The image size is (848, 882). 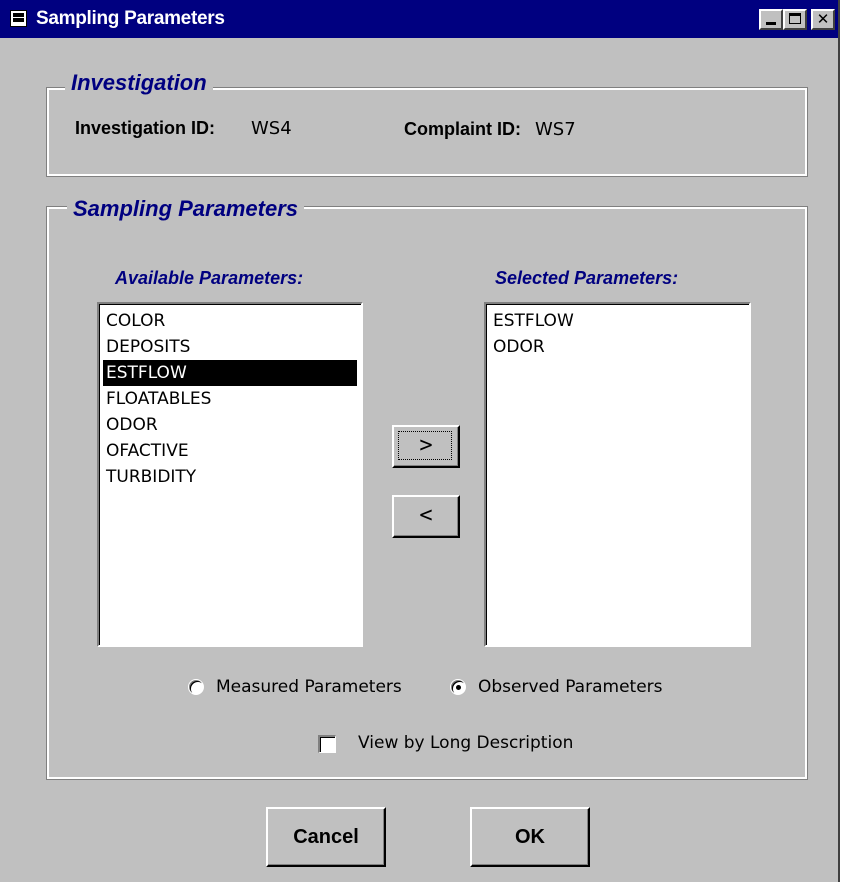 What do you see at coordinates (18, 18) in the screenshot?
I see `form-icon` at bounding box center [18, 18].